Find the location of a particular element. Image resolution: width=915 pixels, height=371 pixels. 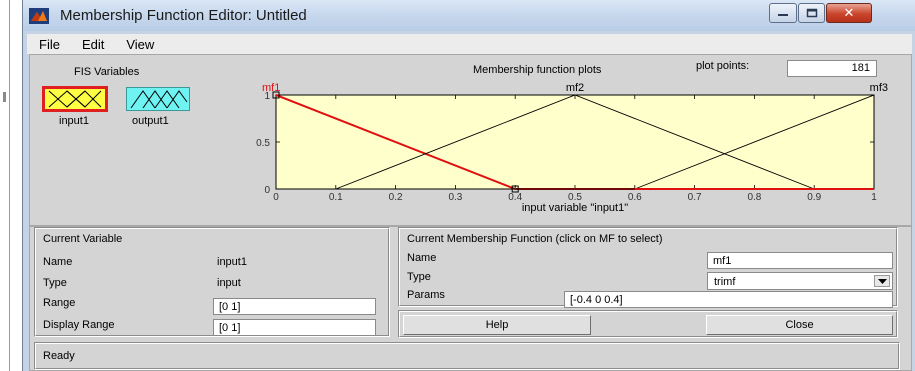

minimize-icon is located at coordinates (783, 15).